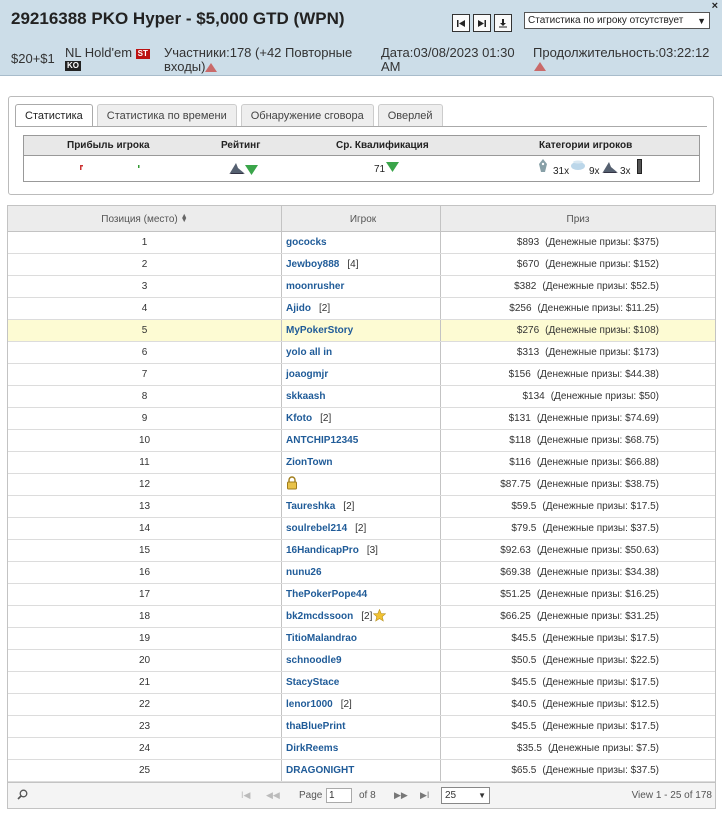 This screenshot has width=722, height=819. What do you see at coordinates (145, 506) in the screenshot?
I see `position-cell: 13` at bounding box center [145, 506].